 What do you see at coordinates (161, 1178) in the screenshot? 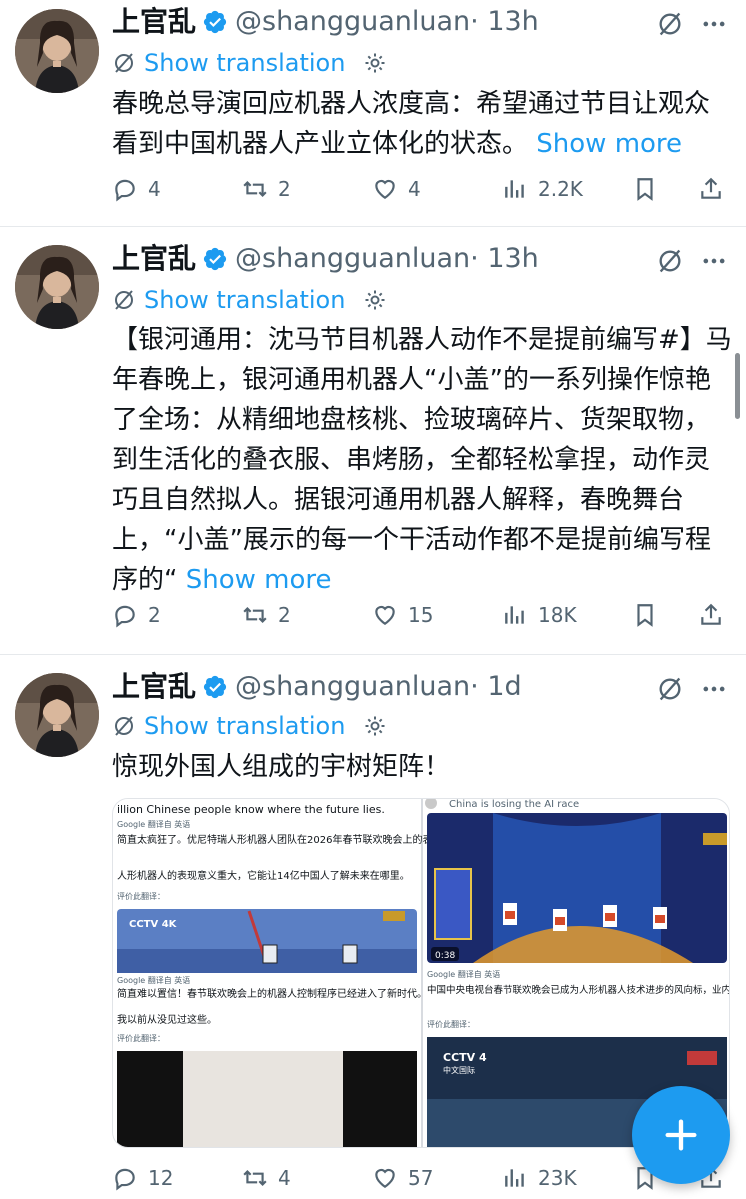
I see `reply-count: 12` at bounding box center [161, 1178].